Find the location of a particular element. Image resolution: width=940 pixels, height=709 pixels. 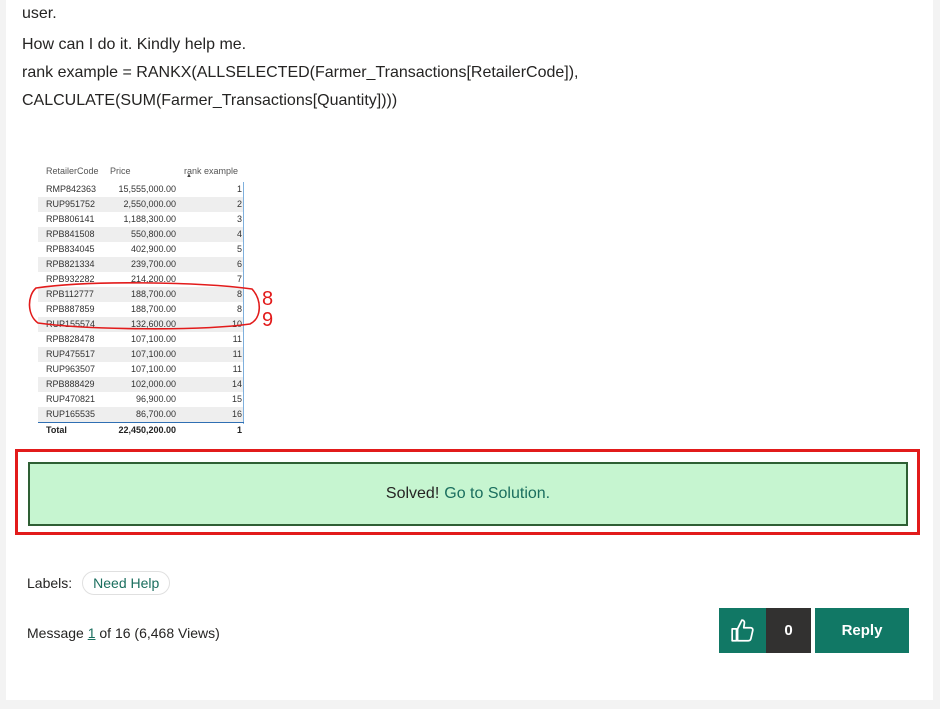

message-prefix: Message is located at coordinates (55, 633).